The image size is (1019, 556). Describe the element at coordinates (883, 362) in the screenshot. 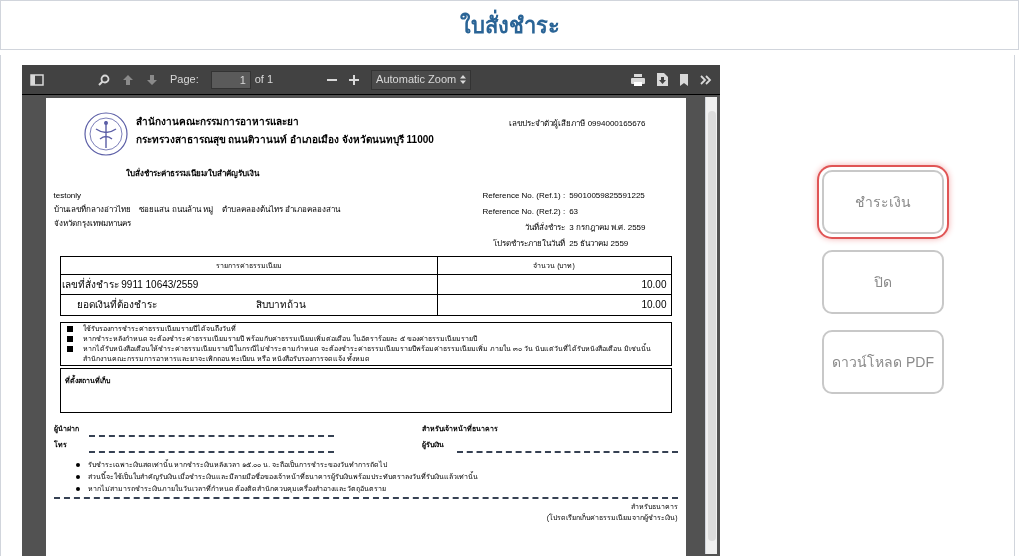

I see `action-button: ดาวน์โหลด PDF` at that location.